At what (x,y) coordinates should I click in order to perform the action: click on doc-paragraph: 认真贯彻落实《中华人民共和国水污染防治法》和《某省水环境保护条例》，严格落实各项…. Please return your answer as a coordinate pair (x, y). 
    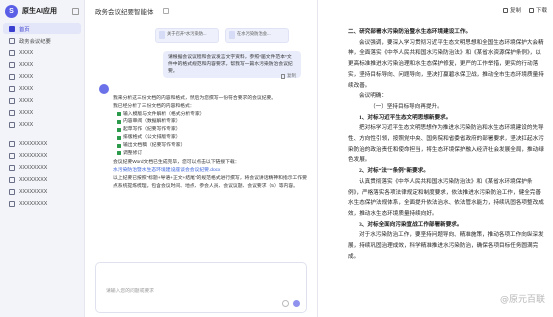
    Looking at the image, I should click on (446, 197).